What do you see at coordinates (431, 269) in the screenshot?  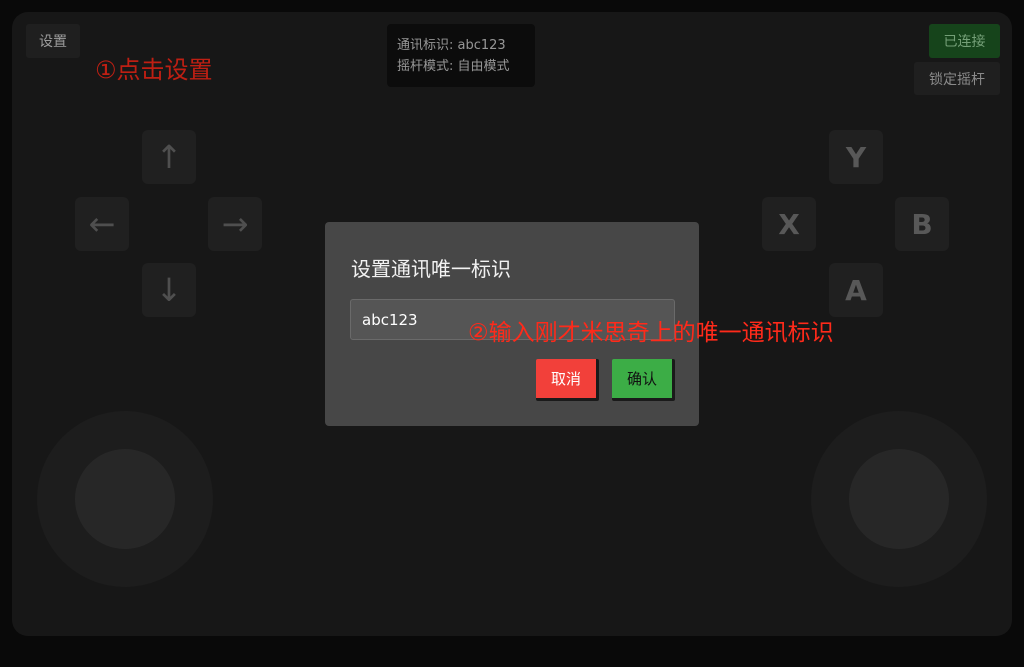 I see `dialog-title: 设置通讯唯一标识` at bounding box center [431, 269].